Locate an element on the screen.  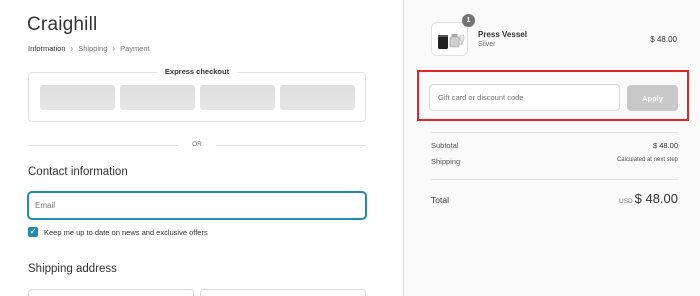
breadcrumb-shipping: Shipping is located at coordinates (93, 48).